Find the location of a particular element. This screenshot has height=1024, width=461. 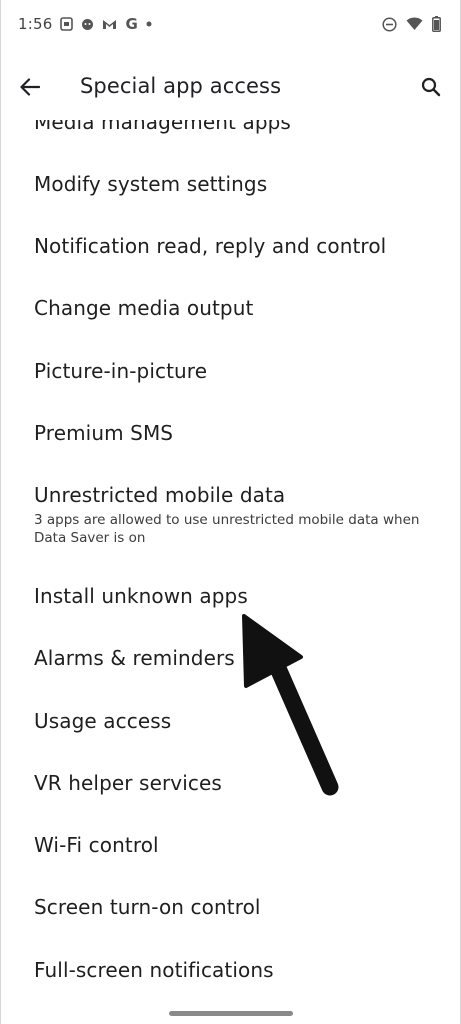

list-item-title: Full-screen notifications is located at coordinates (154, 970).